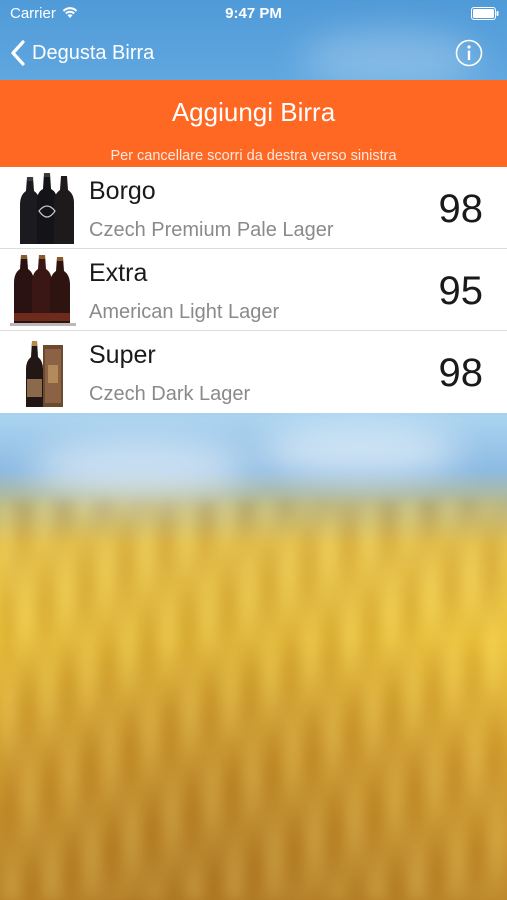 This screenshot has height=900, width=507. What do you see at coordinates (485, 13) in the screenshot?
I see `battery-icon` at bounding box center [485, 13].